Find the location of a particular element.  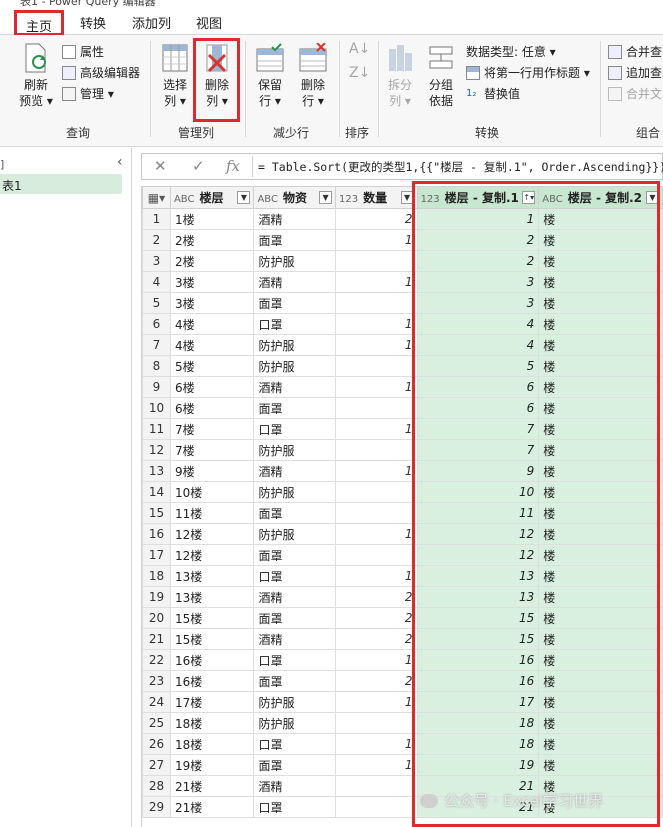

cell-floor: 13楼 is located at coordinates (212, 597).